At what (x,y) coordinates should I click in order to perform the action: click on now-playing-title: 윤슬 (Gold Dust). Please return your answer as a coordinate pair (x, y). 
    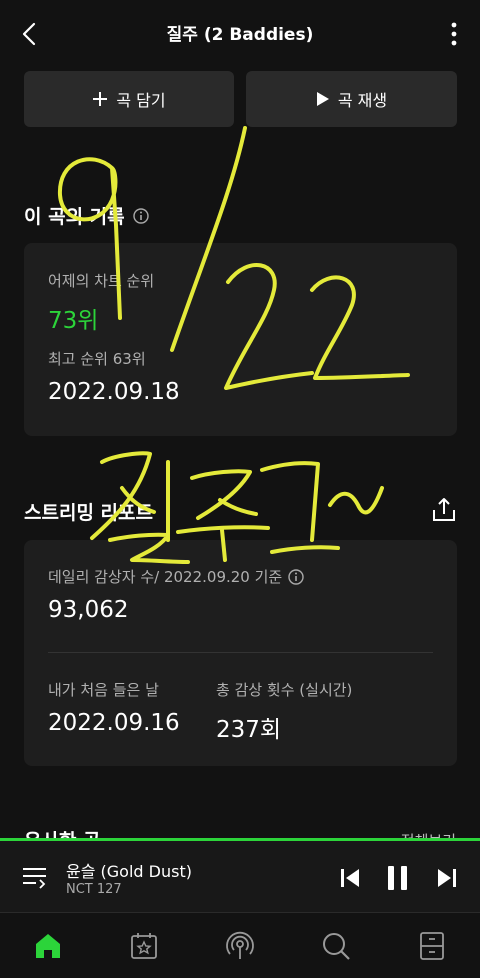
    Looking at the image, I should click on (129, 871).